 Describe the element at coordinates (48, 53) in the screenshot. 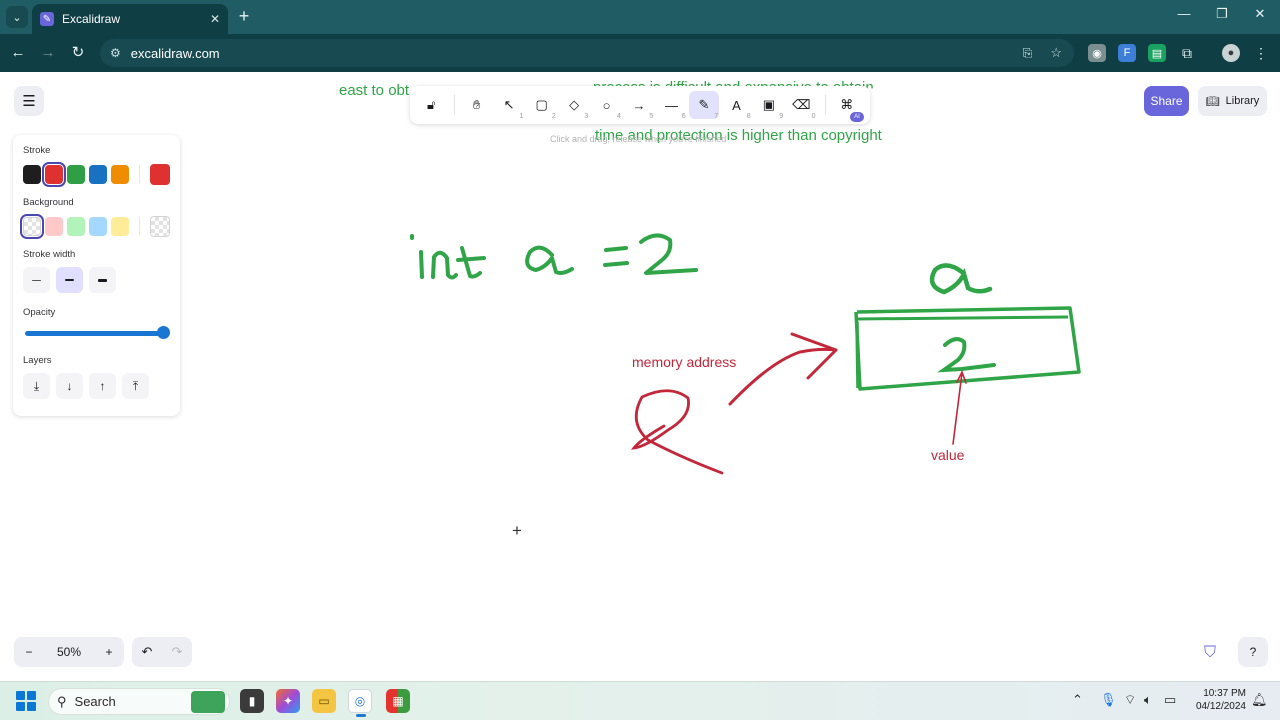

I see `forward-arrow-icon: →` at that location.